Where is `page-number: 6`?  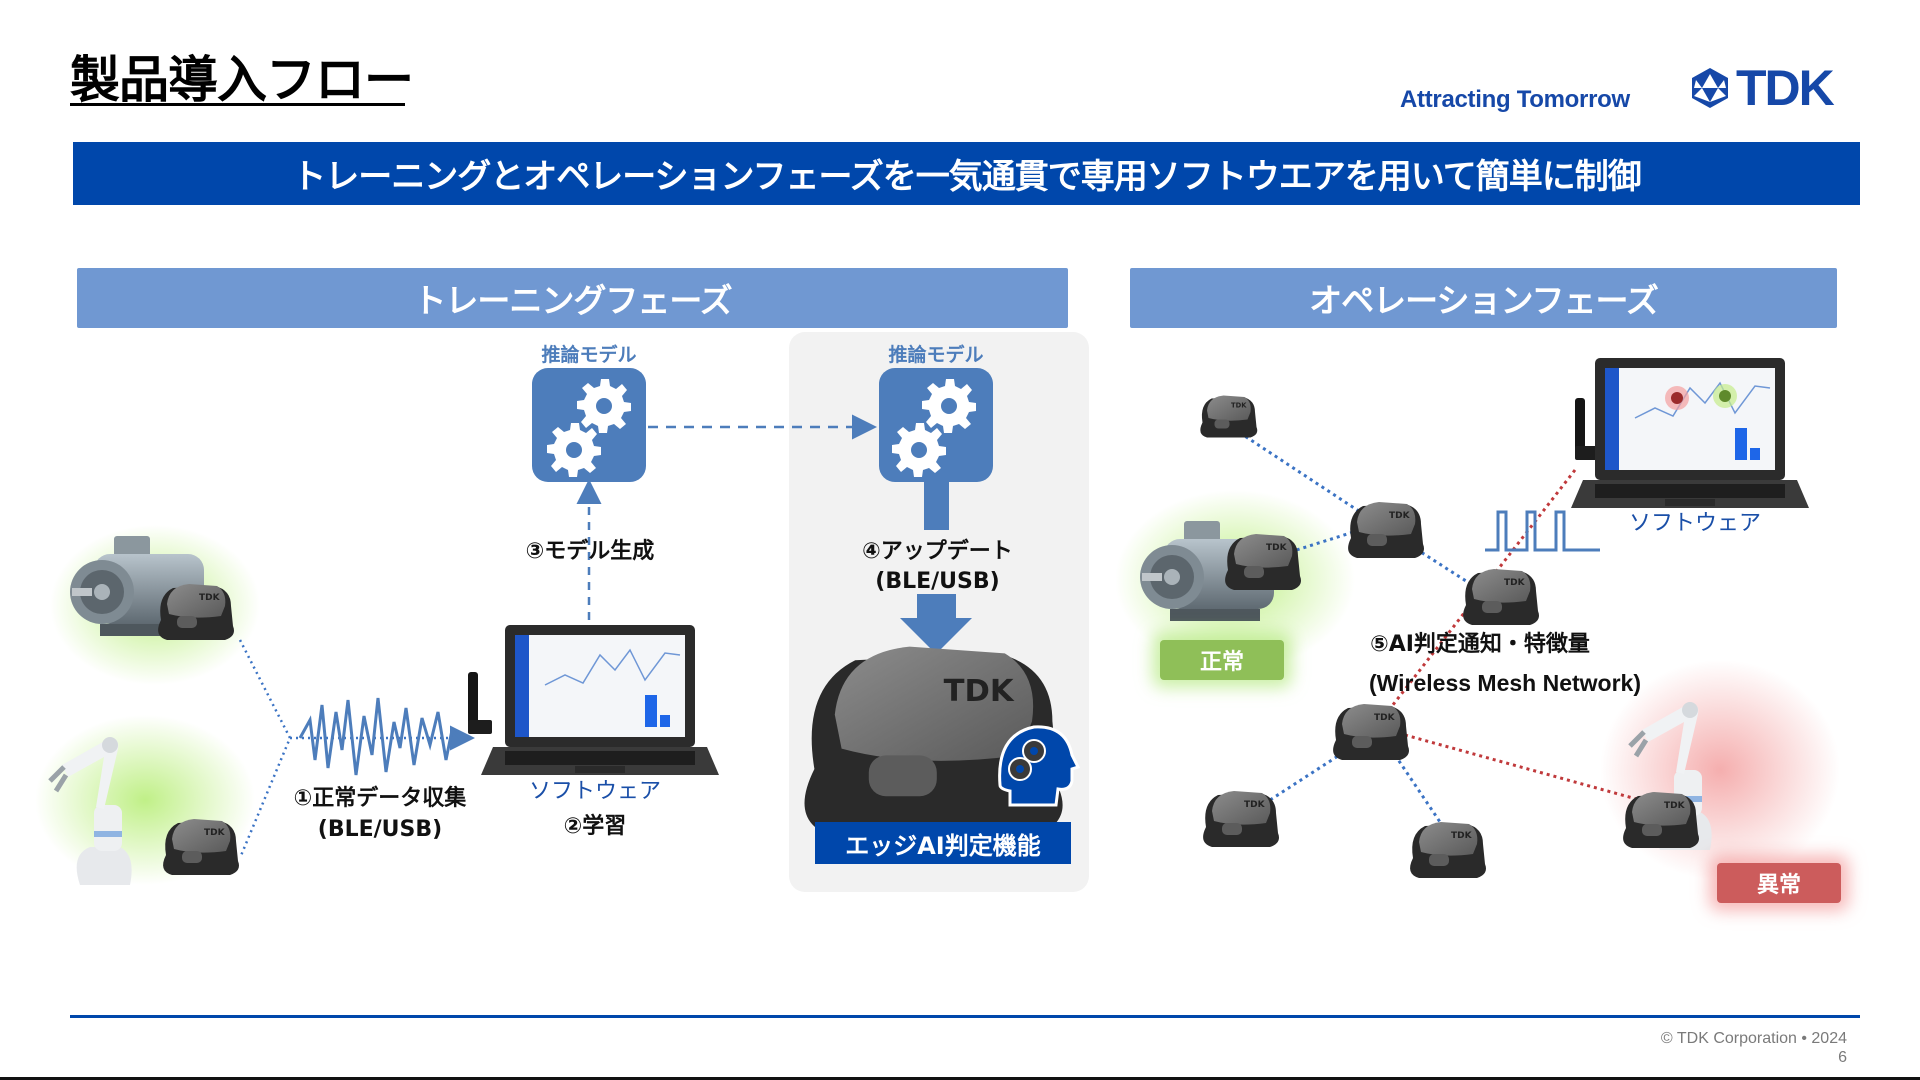
page-number: 6 is located at coordinates (1842, 1057).